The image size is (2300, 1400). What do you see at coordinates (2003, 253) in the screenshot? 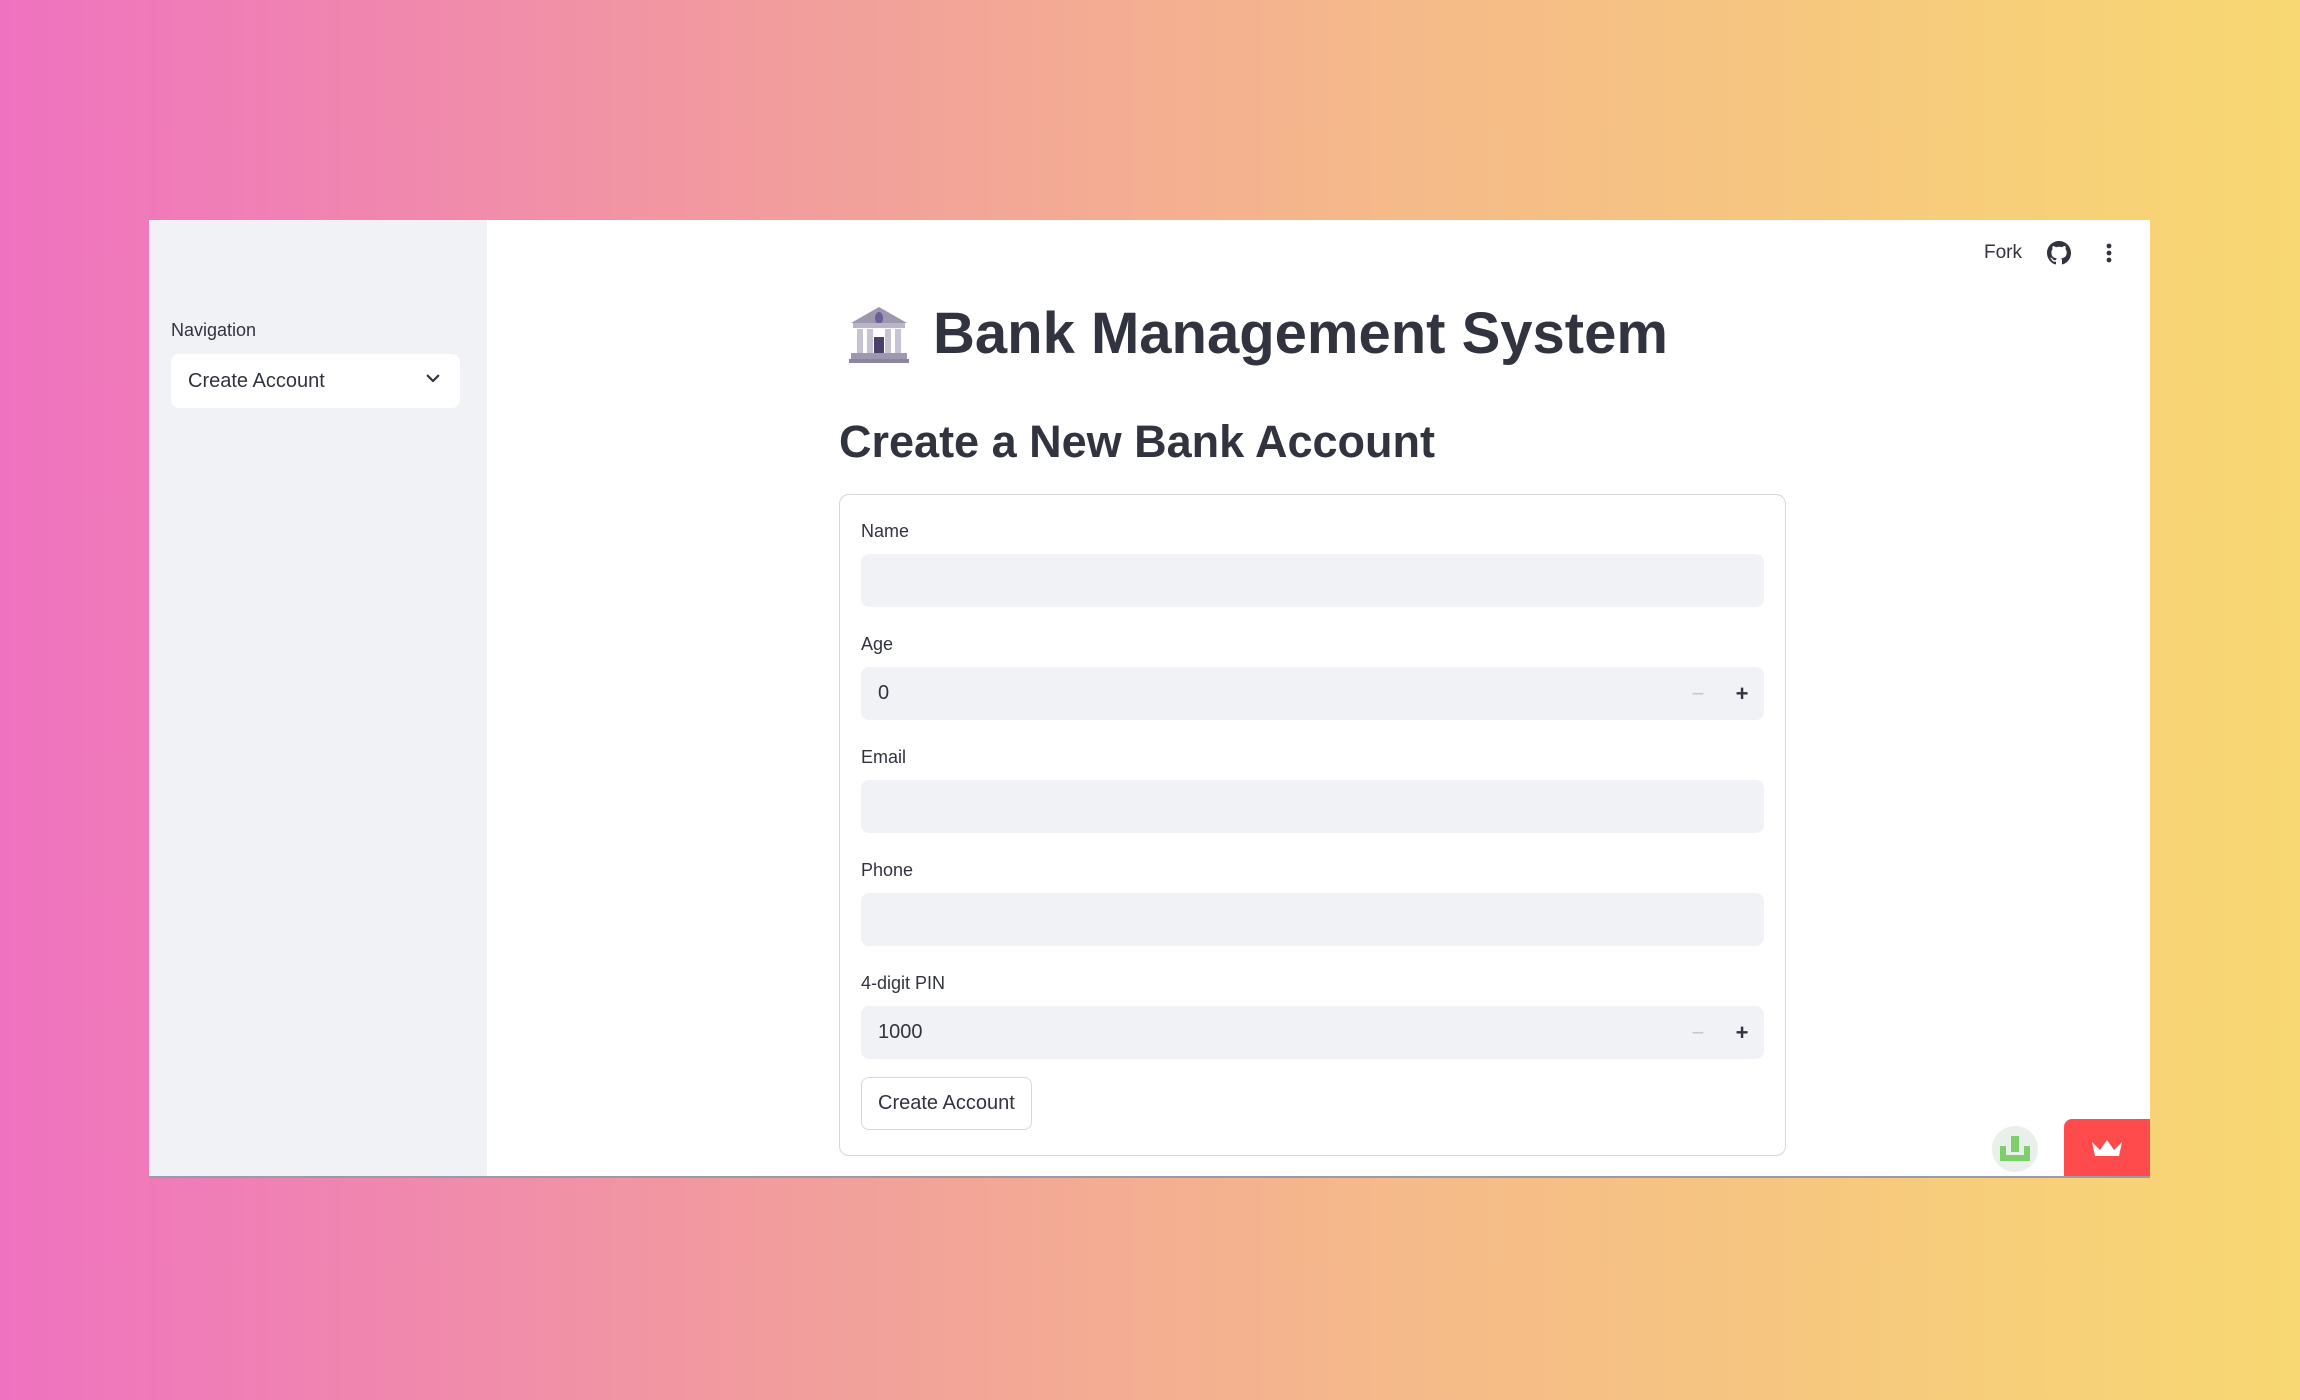
I see `fork-button: Fork` at bounding box center [2003, 253].